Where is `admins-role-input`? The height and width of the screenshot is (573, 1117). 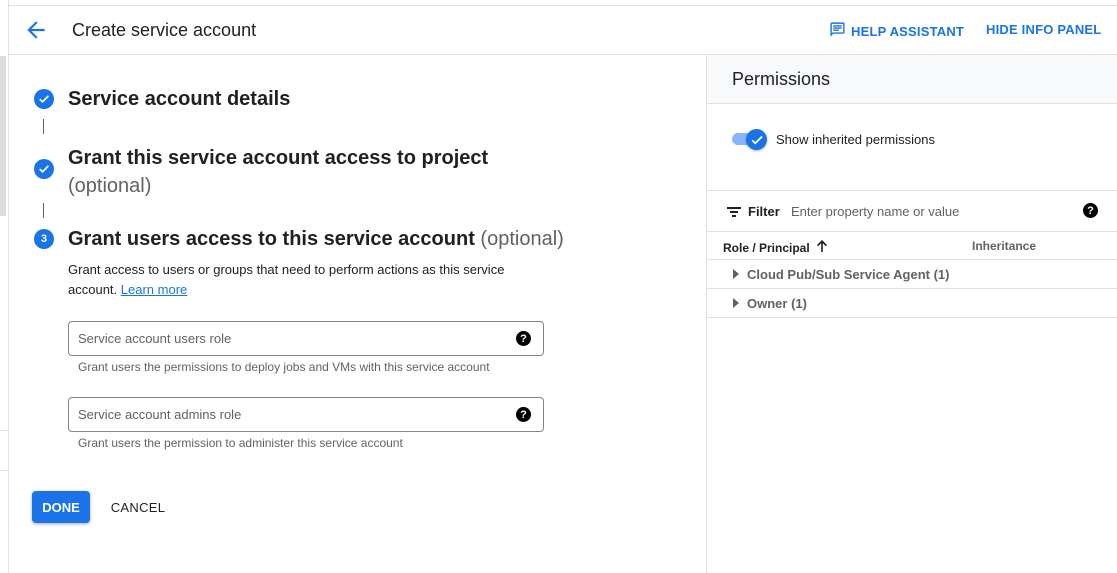
admins-role-input is located at coordinates (288, 414).